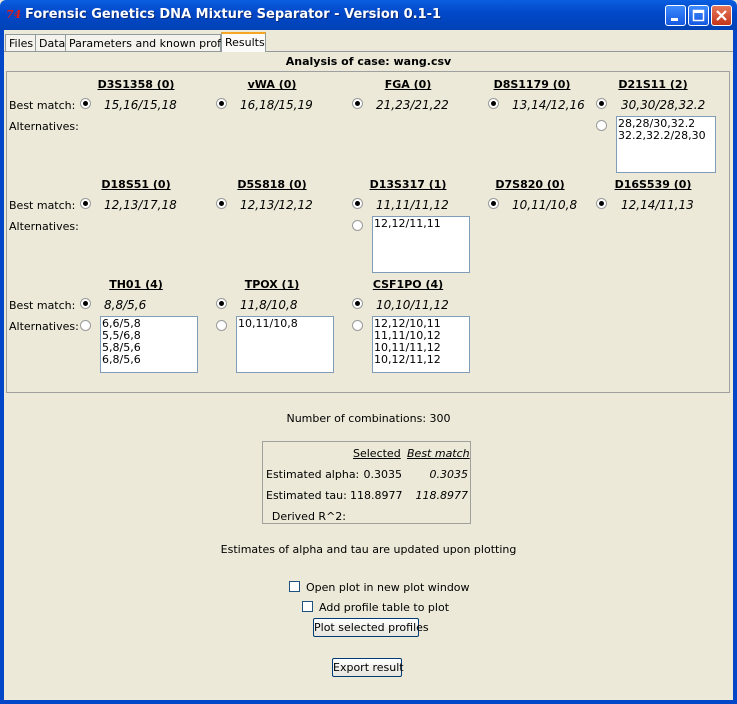 This screenshot has height=704, width=737. Describe the element at coordinates (371, 627) in the screenshot. I see `plot-selected-profiles-button: Plot selected profiles` at that location.